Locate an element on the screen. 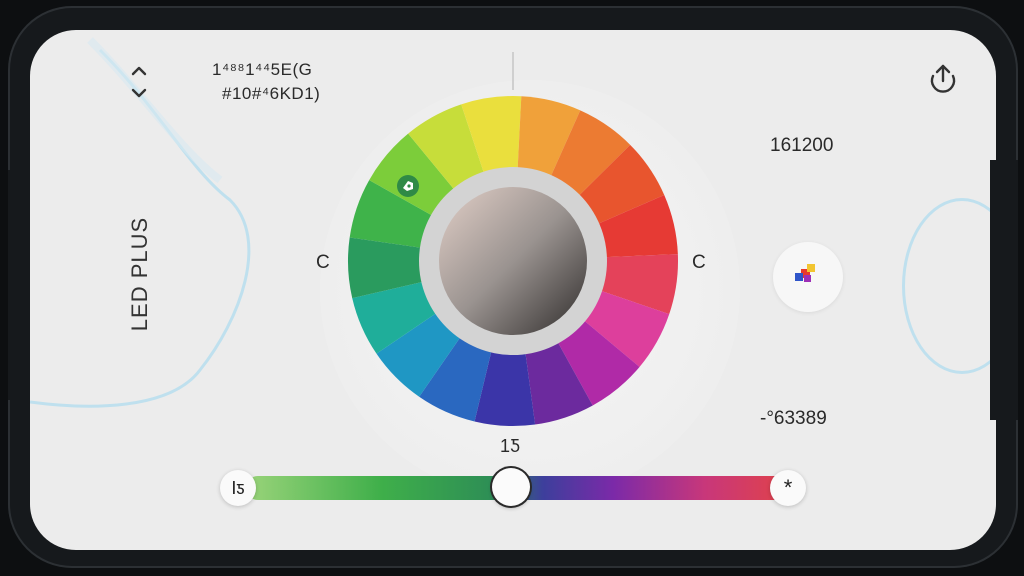 This screenshot has height=576, width=1024. wheel-left-label: C is located at coordinates (323, 262).